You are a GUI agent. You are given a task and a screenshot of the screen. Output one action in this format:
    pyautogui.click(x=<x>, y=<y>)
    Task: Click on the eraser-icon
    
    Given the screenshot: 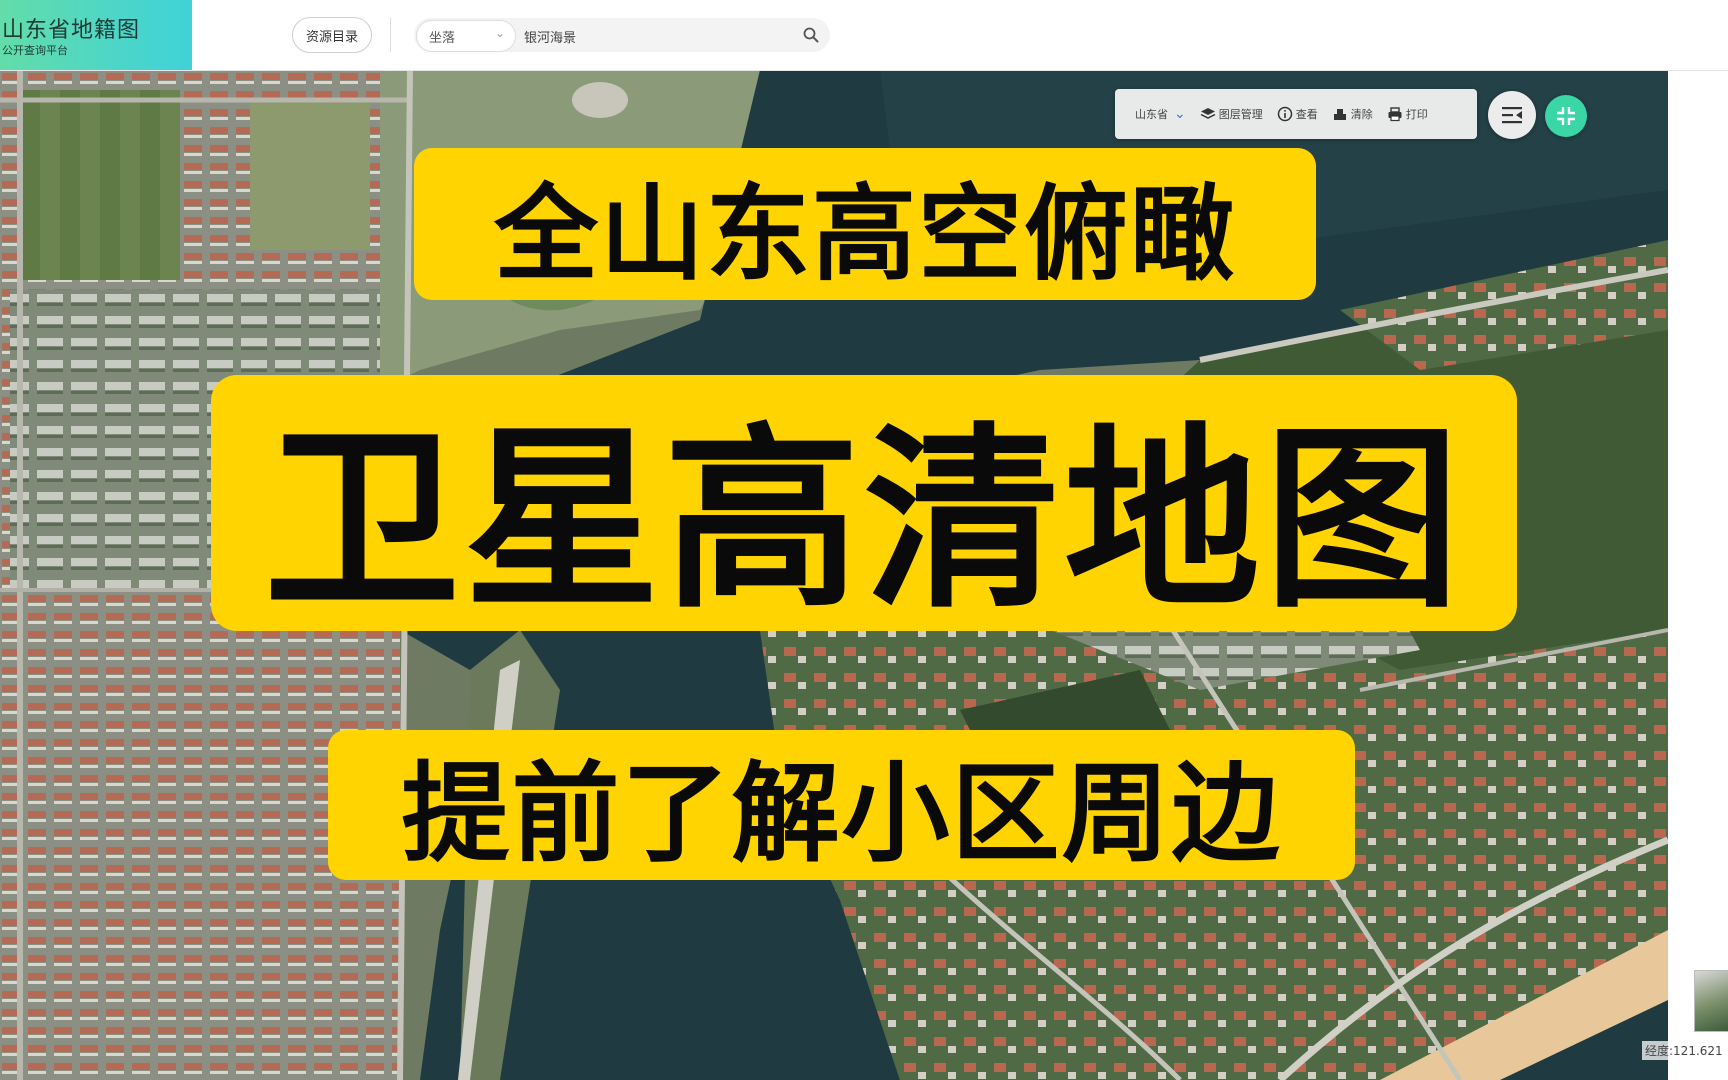 What is the action you would take?
    pyautogui.click(x=1339, y=114)
    